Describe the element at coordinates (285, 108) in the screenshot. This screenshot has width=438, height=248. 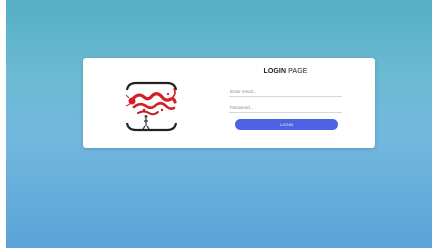
I see `password-field` at that location.